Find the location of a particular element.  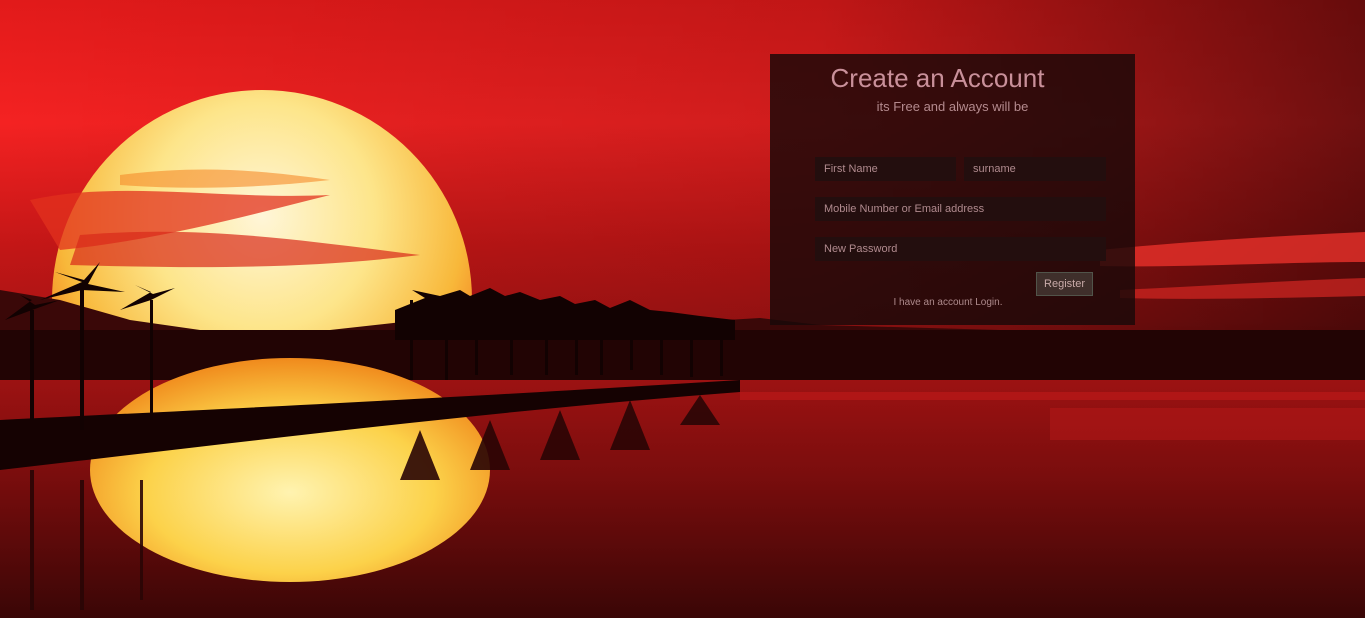

form-title: Create an Account is located at coordinates (937, 78).